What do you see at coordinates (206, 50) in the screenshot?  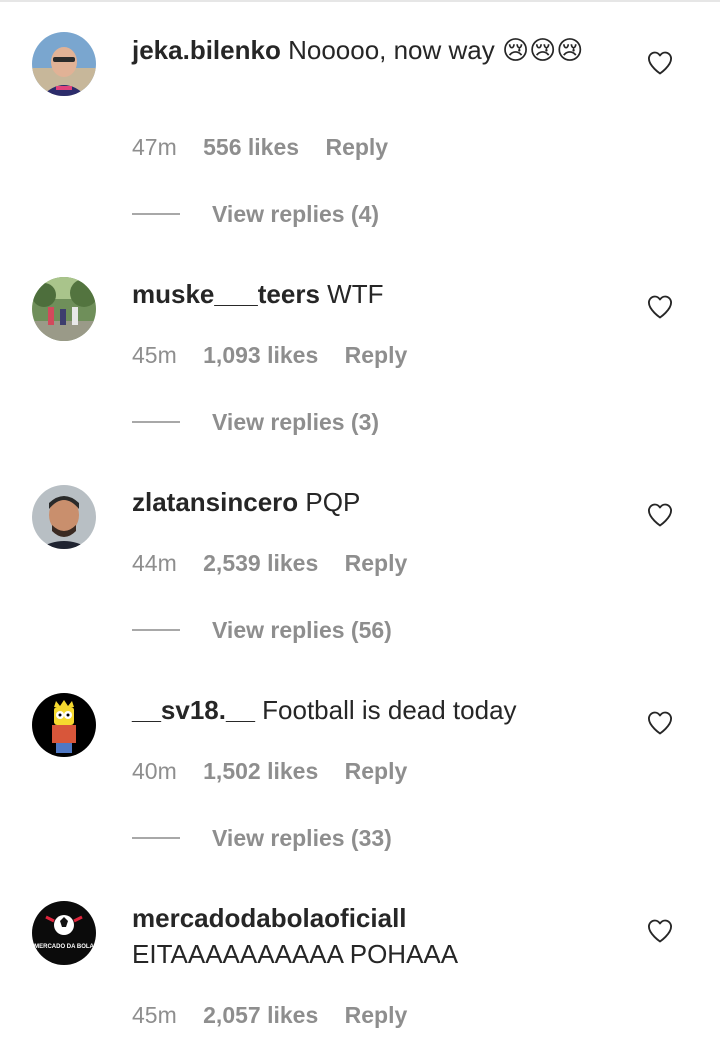 I see `comment-username: jeka.bilenko` at bounding box center [206, 50].